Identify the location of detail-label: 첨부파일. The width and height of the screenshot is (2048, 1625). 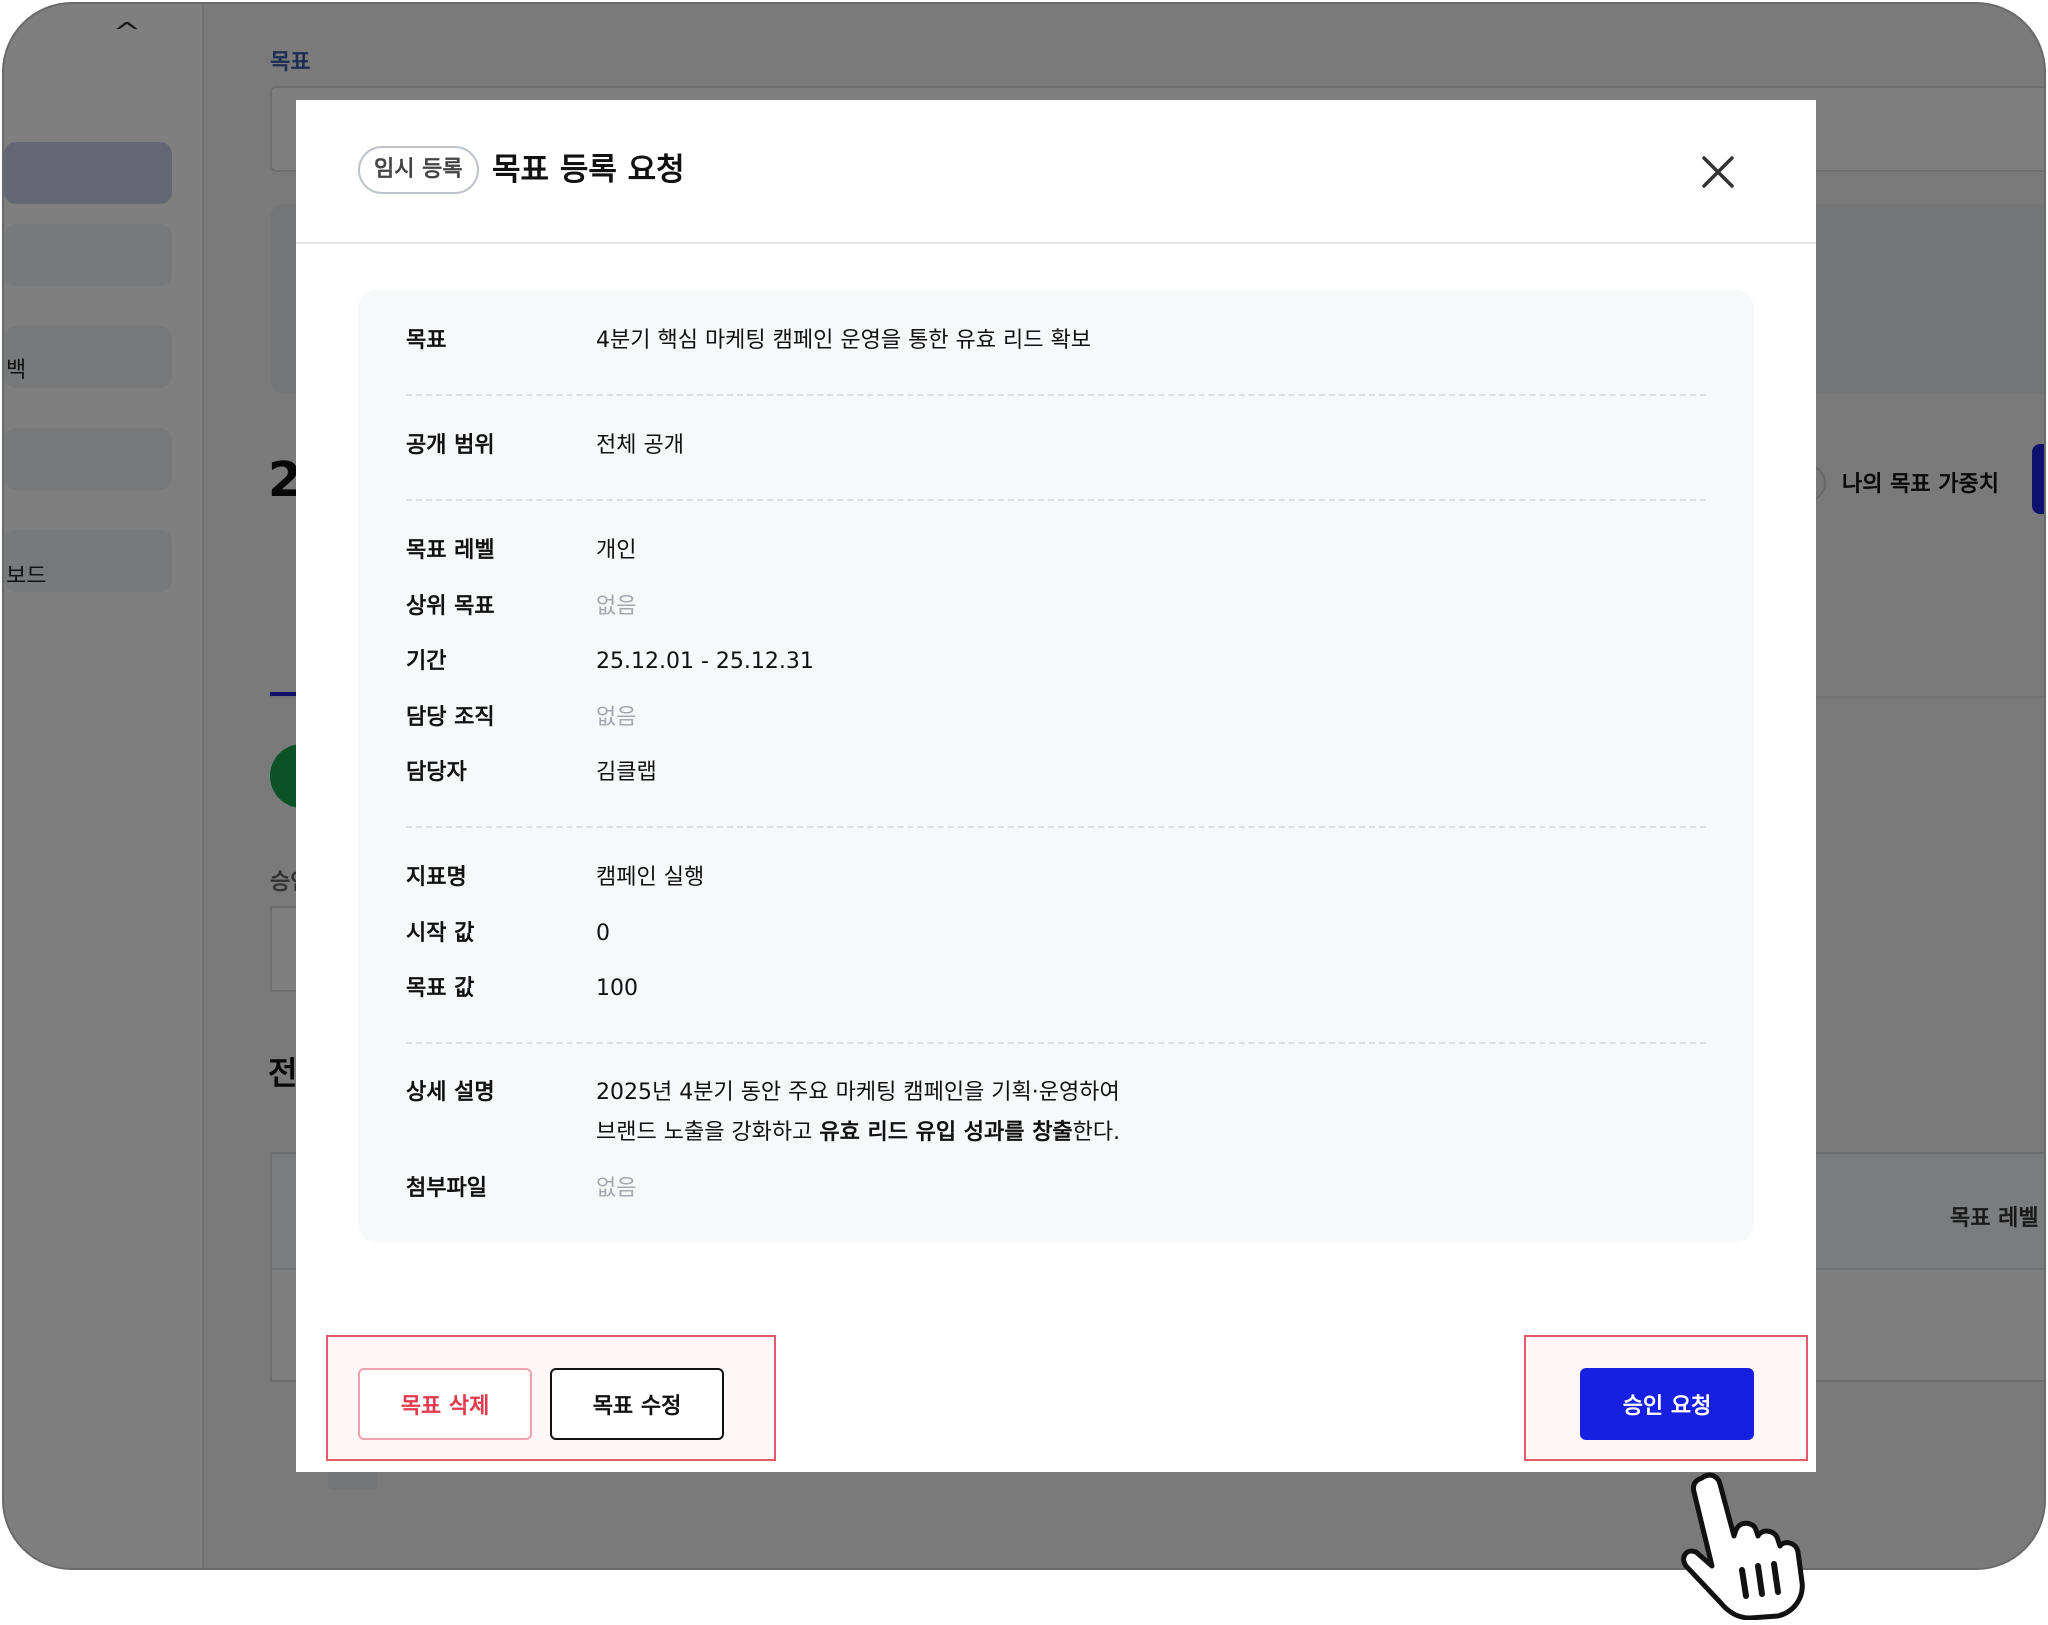
(446, 1188).